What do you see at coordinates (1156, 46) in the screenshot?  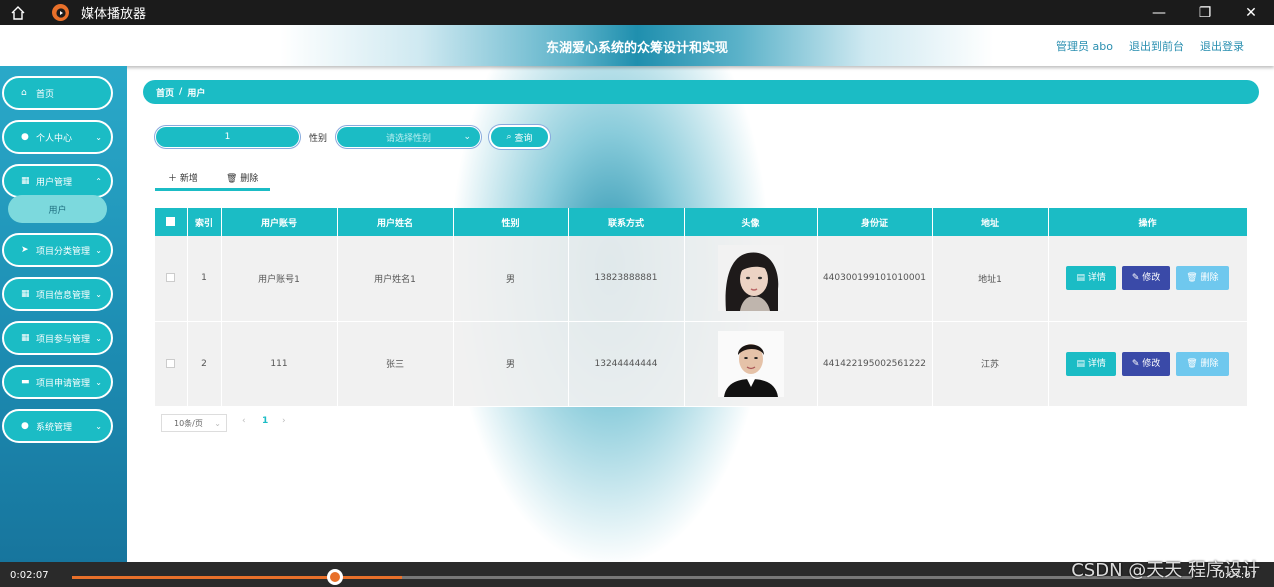 I see `exit-to-front-link: 退出到前台` at bounding box center [1156, 46].